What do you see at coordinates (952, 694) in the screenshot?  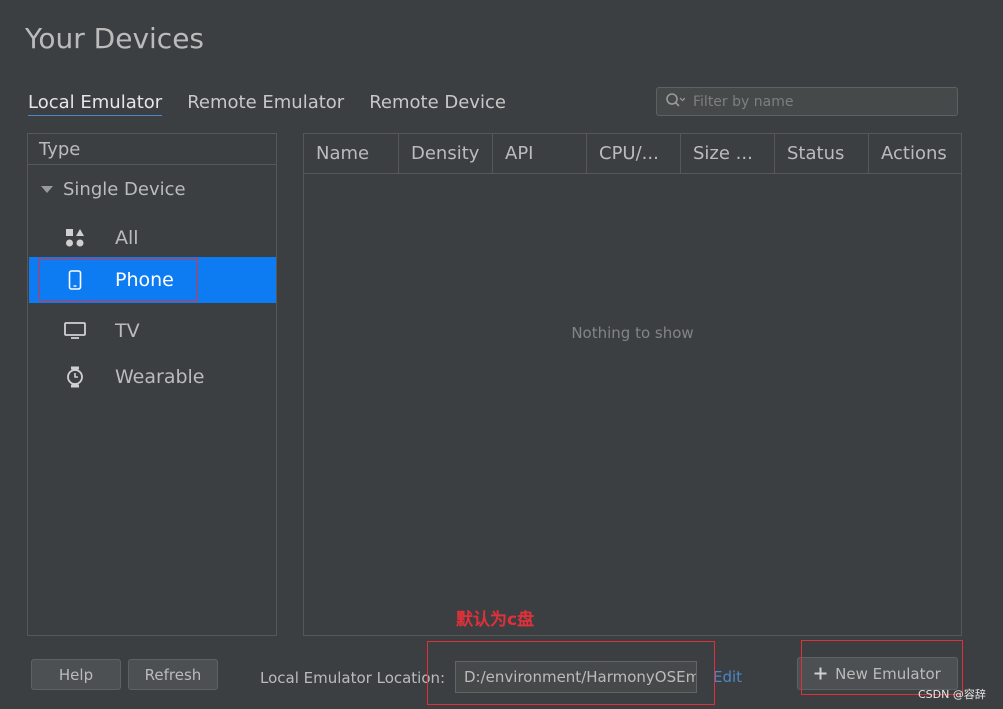 I see `watermark-credit: CSDN @容辞` at bounding box center [952, 694].